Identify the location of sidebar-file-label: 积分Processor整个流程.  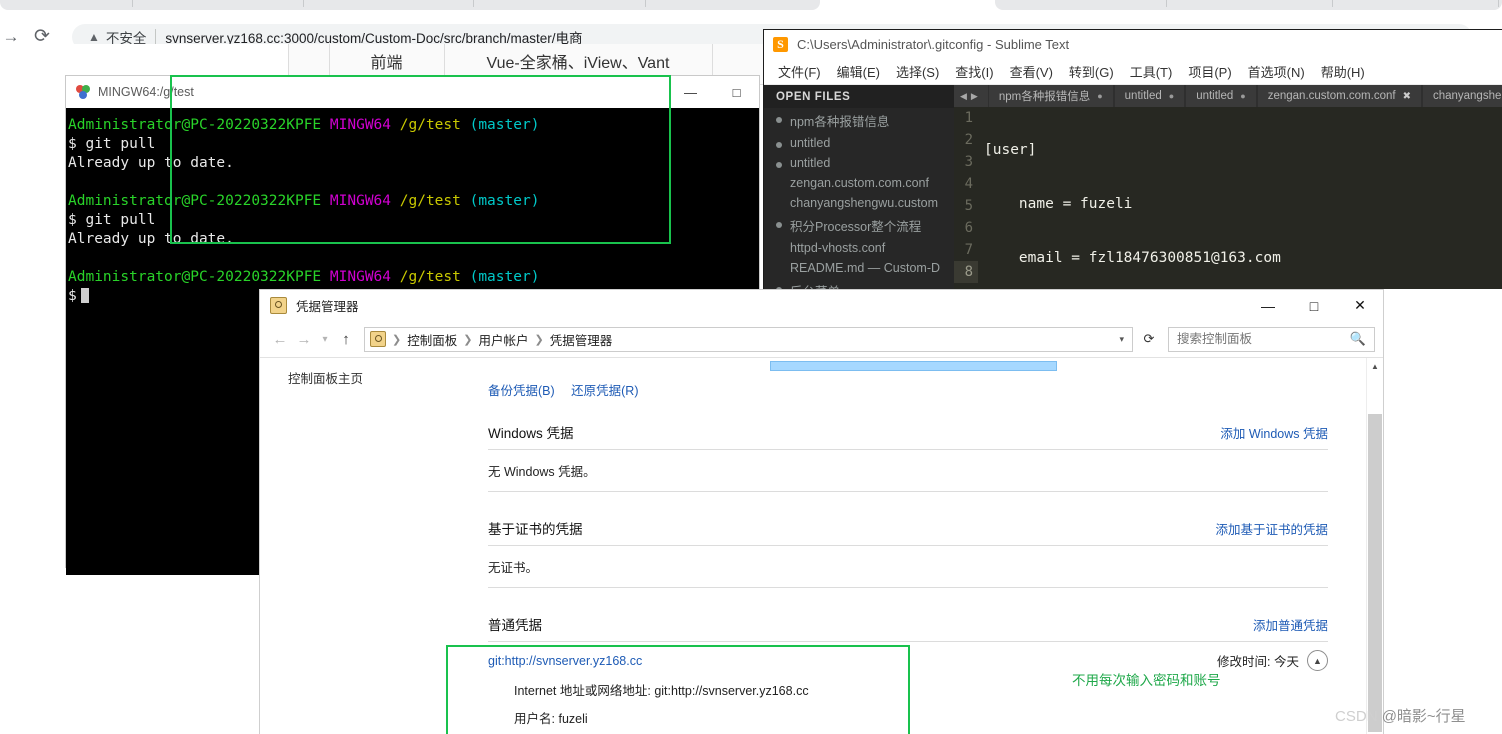
(856, 227).